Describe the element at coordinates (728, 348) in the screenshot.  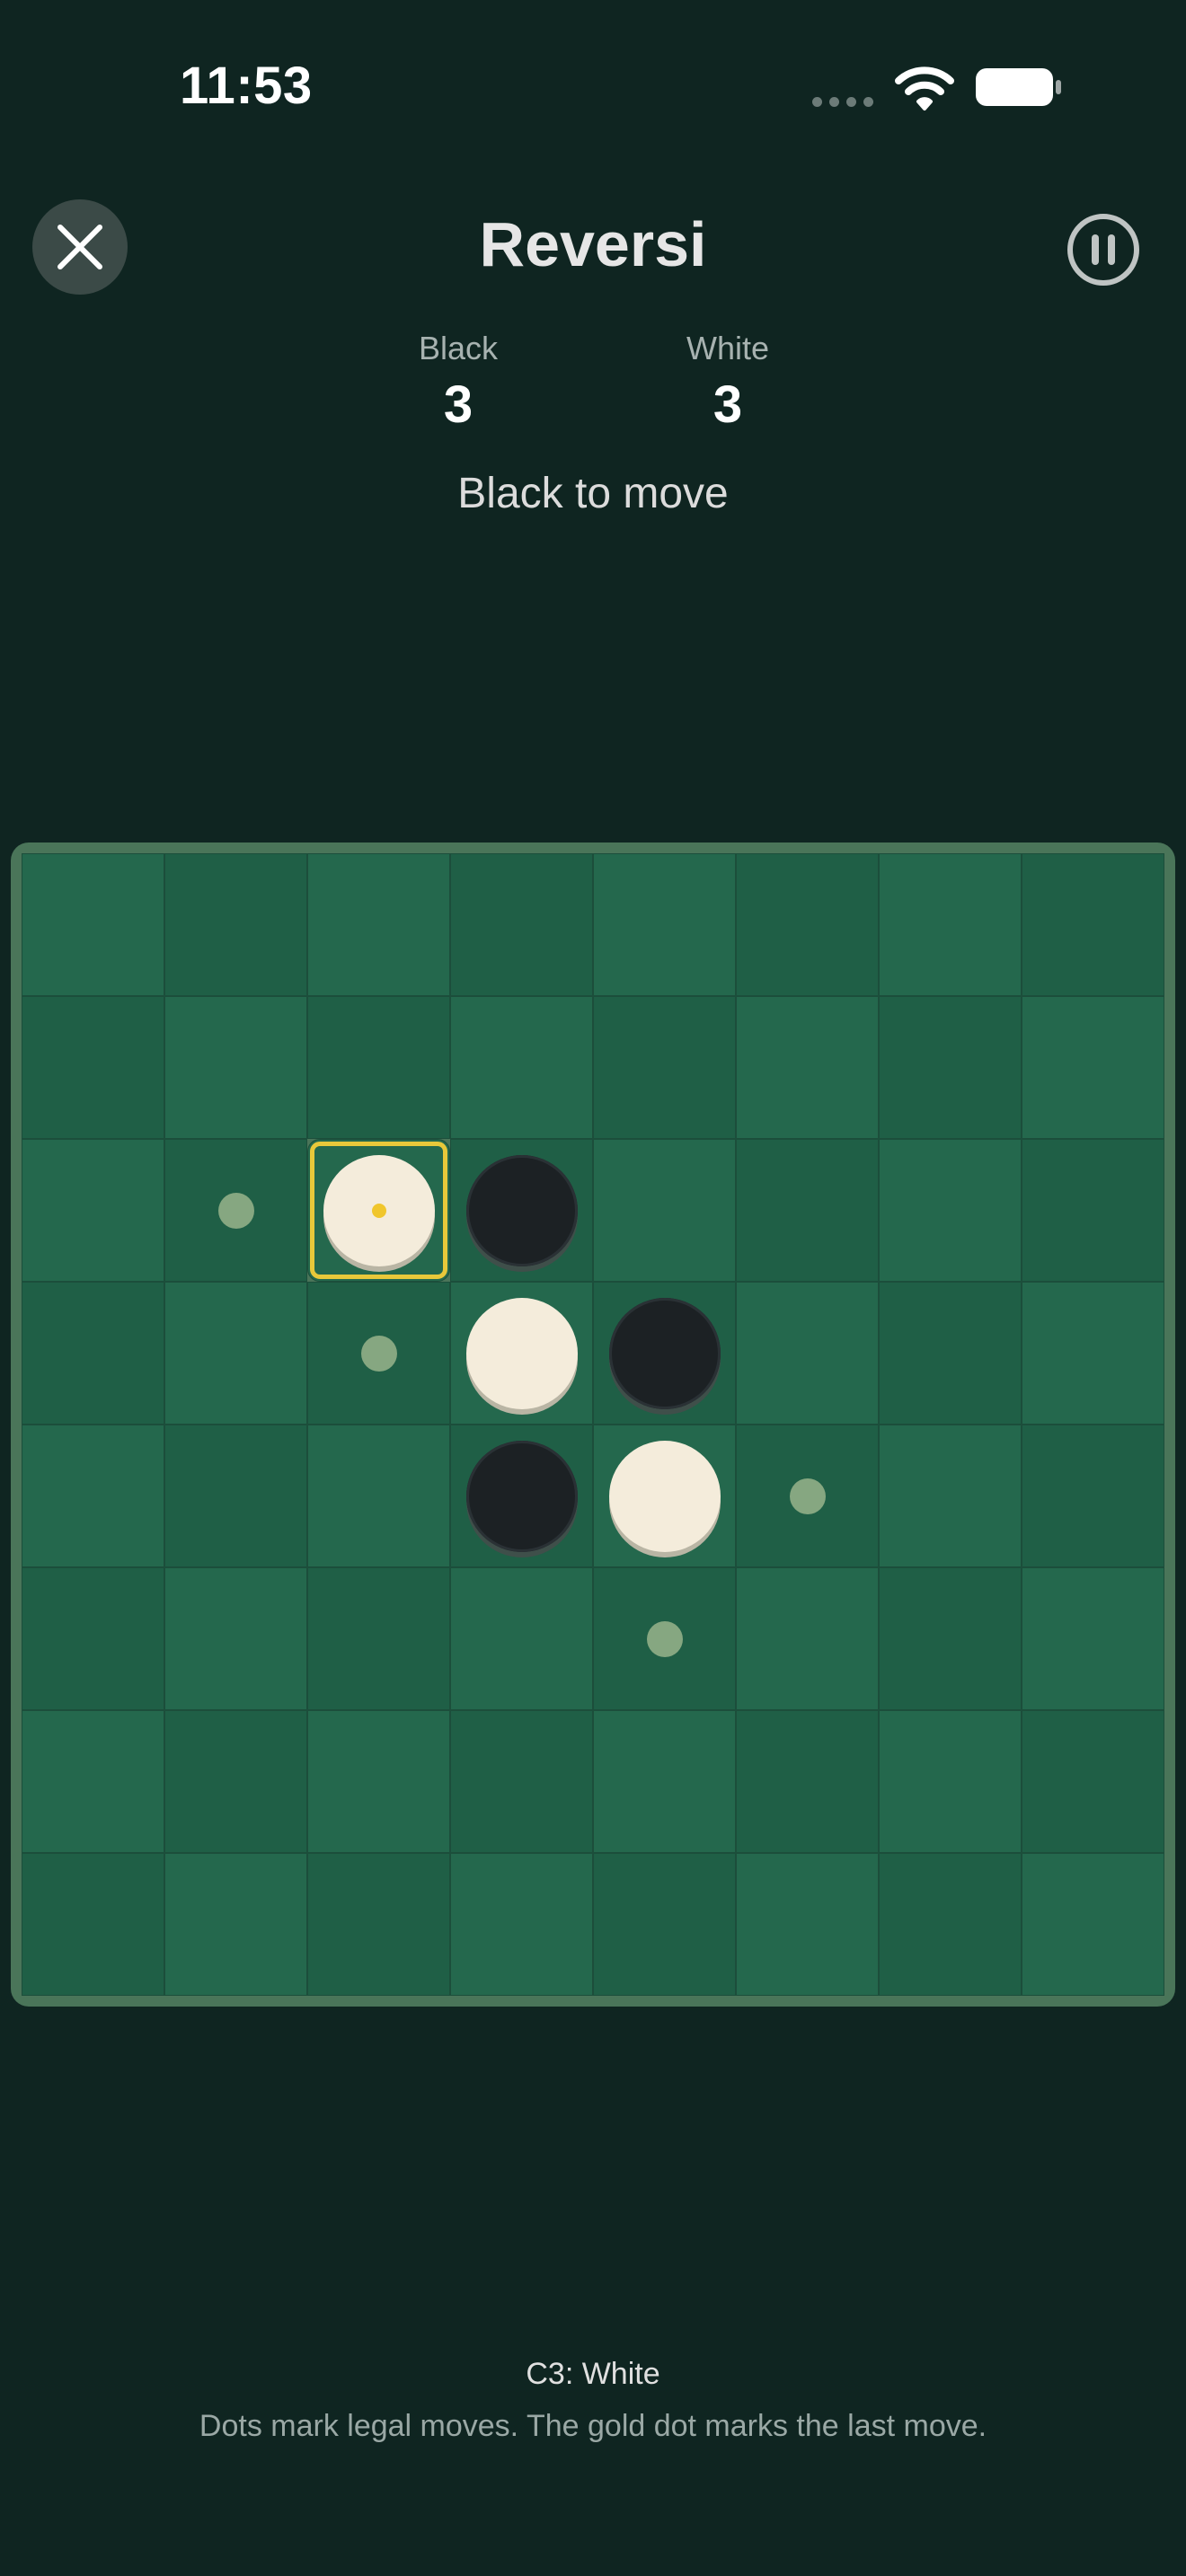
I see `white-score-label: White` at that location.